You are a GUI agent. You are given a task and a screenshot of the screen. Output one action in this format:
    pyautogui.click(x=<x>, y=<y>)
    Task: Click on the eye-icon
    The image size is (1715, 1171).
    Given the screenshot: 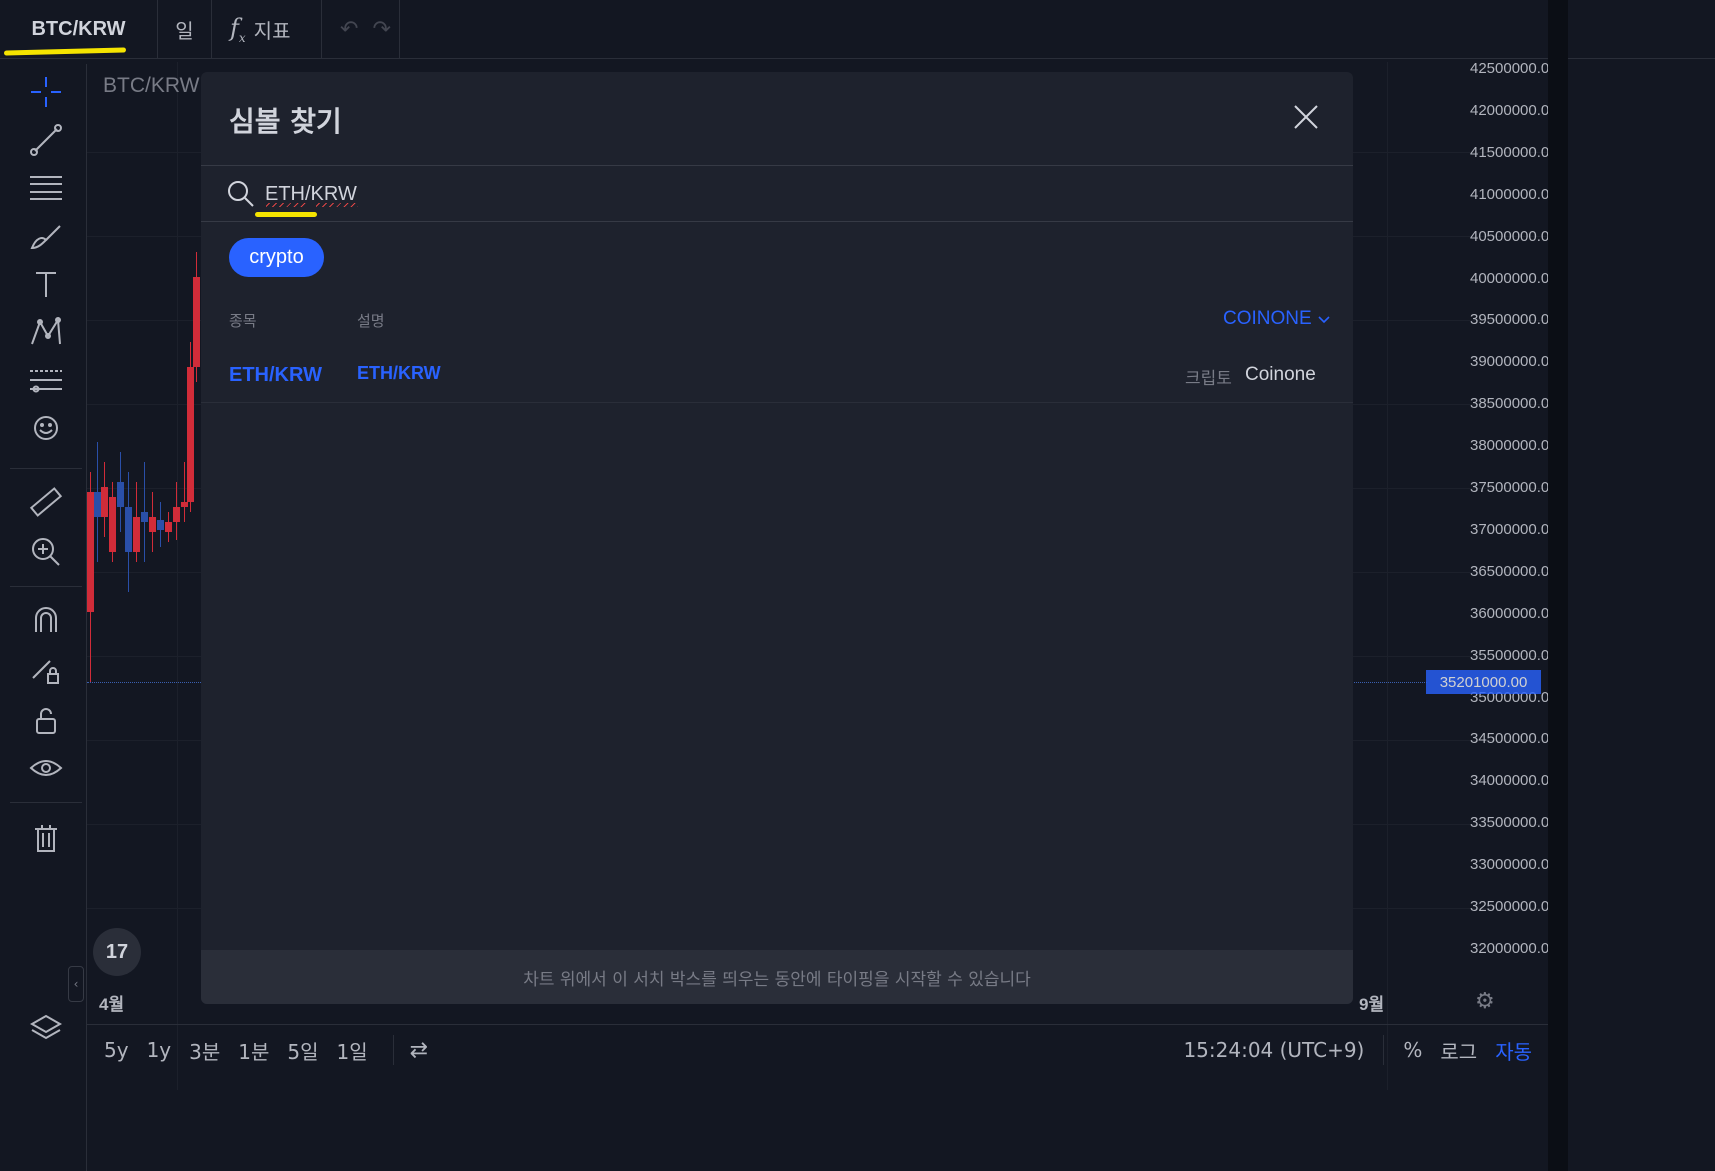 What is the action you would take?
    pyautogui.click(x=46, y=768)
    